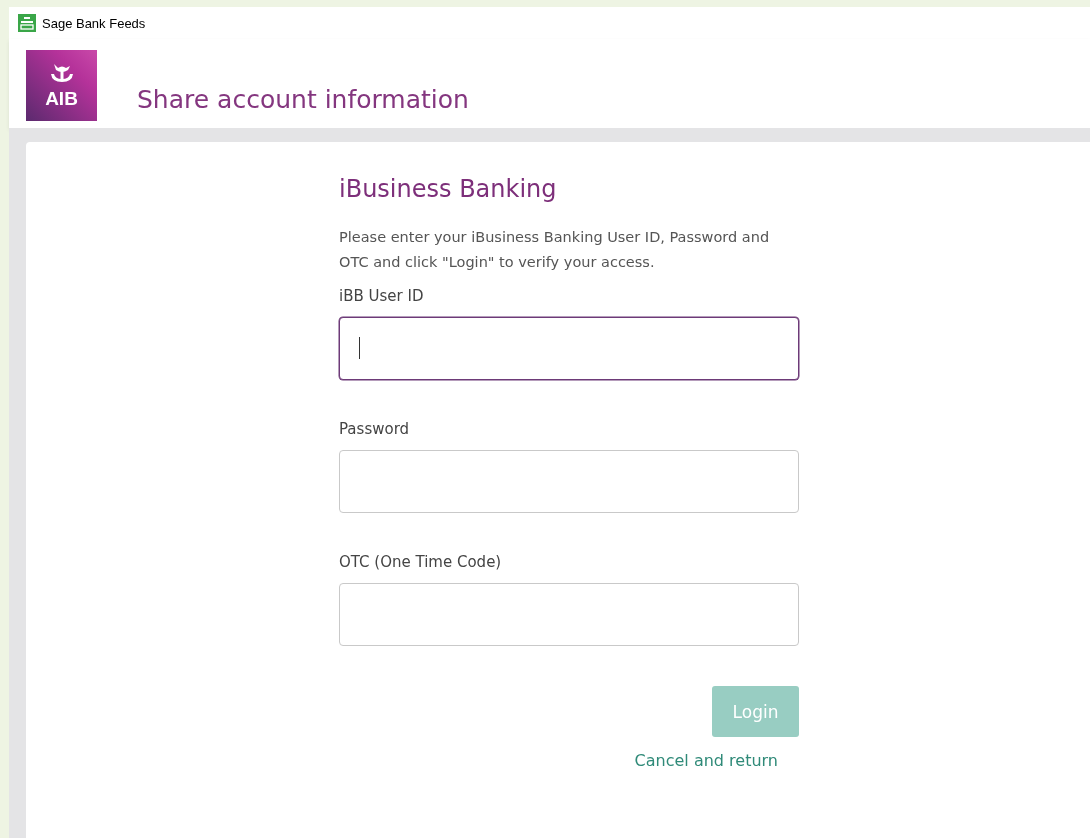  I want to click on window-title: Sage Bank Feeds, so click(94, 23).